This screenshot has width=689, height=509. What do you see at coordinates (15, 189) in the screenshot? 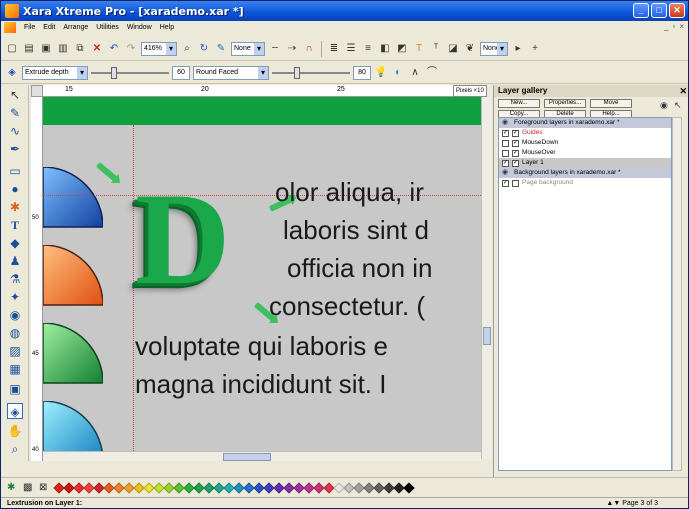
I see `ellipse-tool-icon: ●` at bounding box center [15, 189].